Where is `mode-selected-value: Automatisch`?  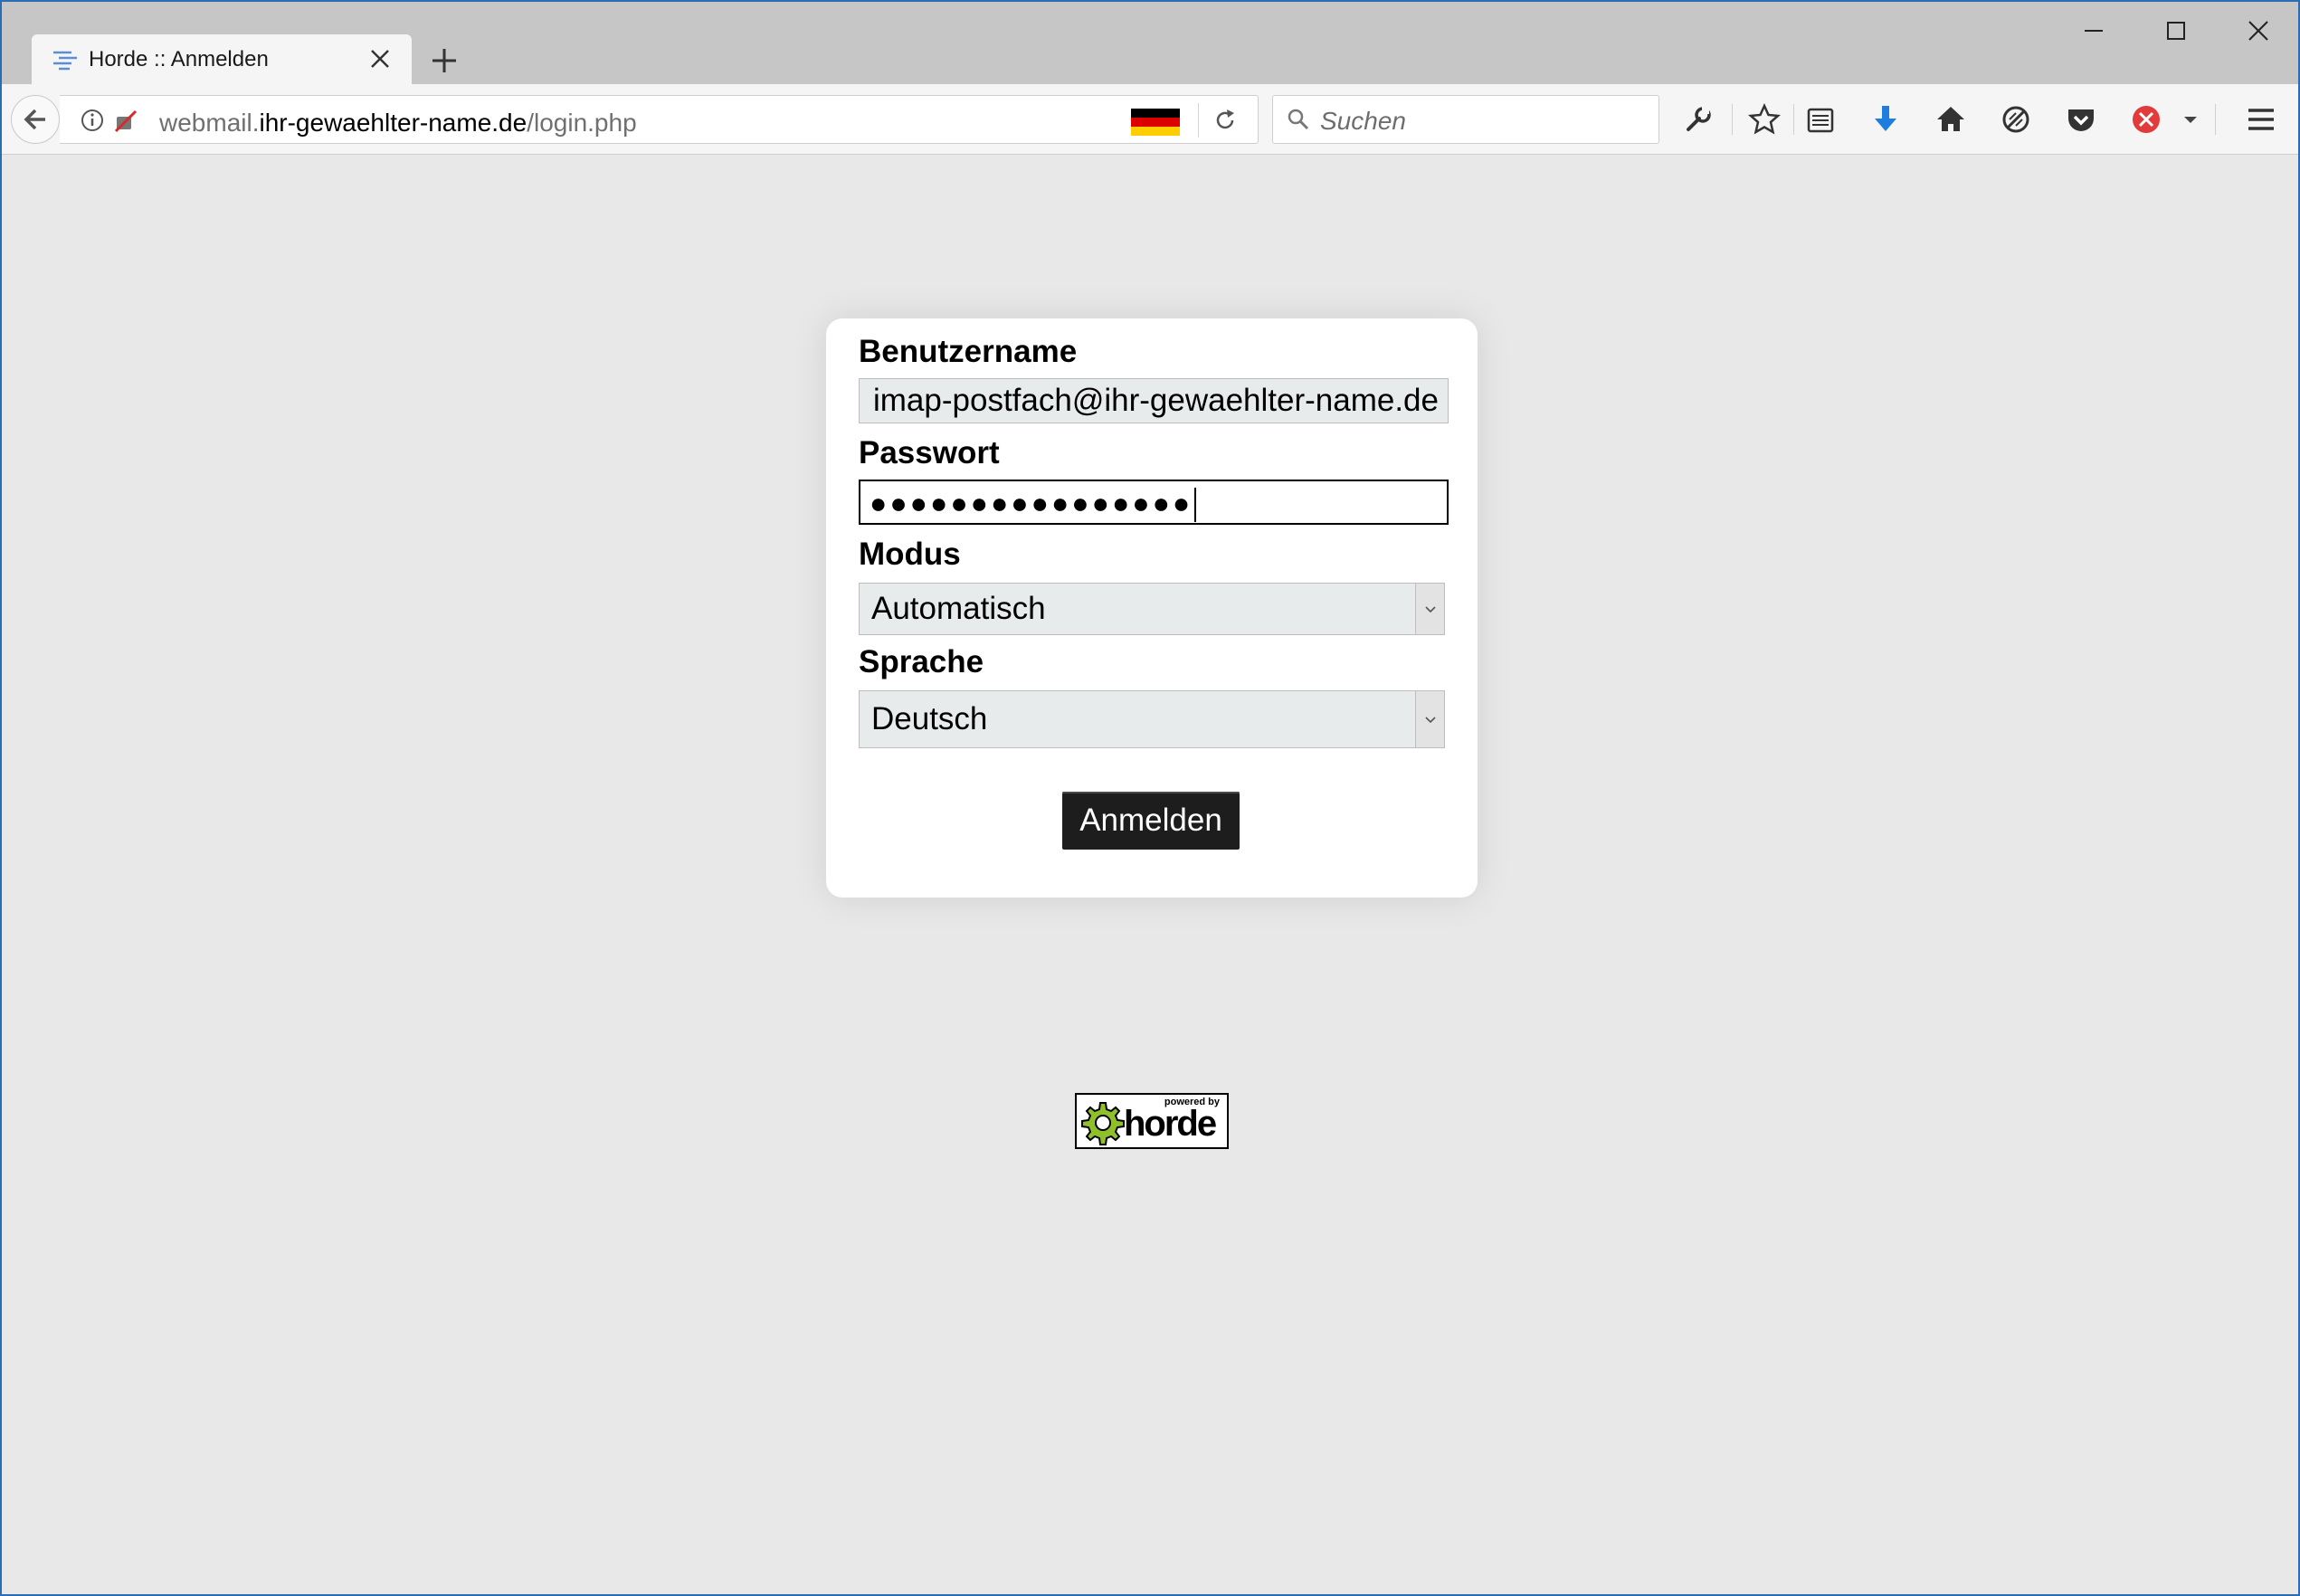
mode-selected-value: Automatisch is located at coordinates (958, 608).